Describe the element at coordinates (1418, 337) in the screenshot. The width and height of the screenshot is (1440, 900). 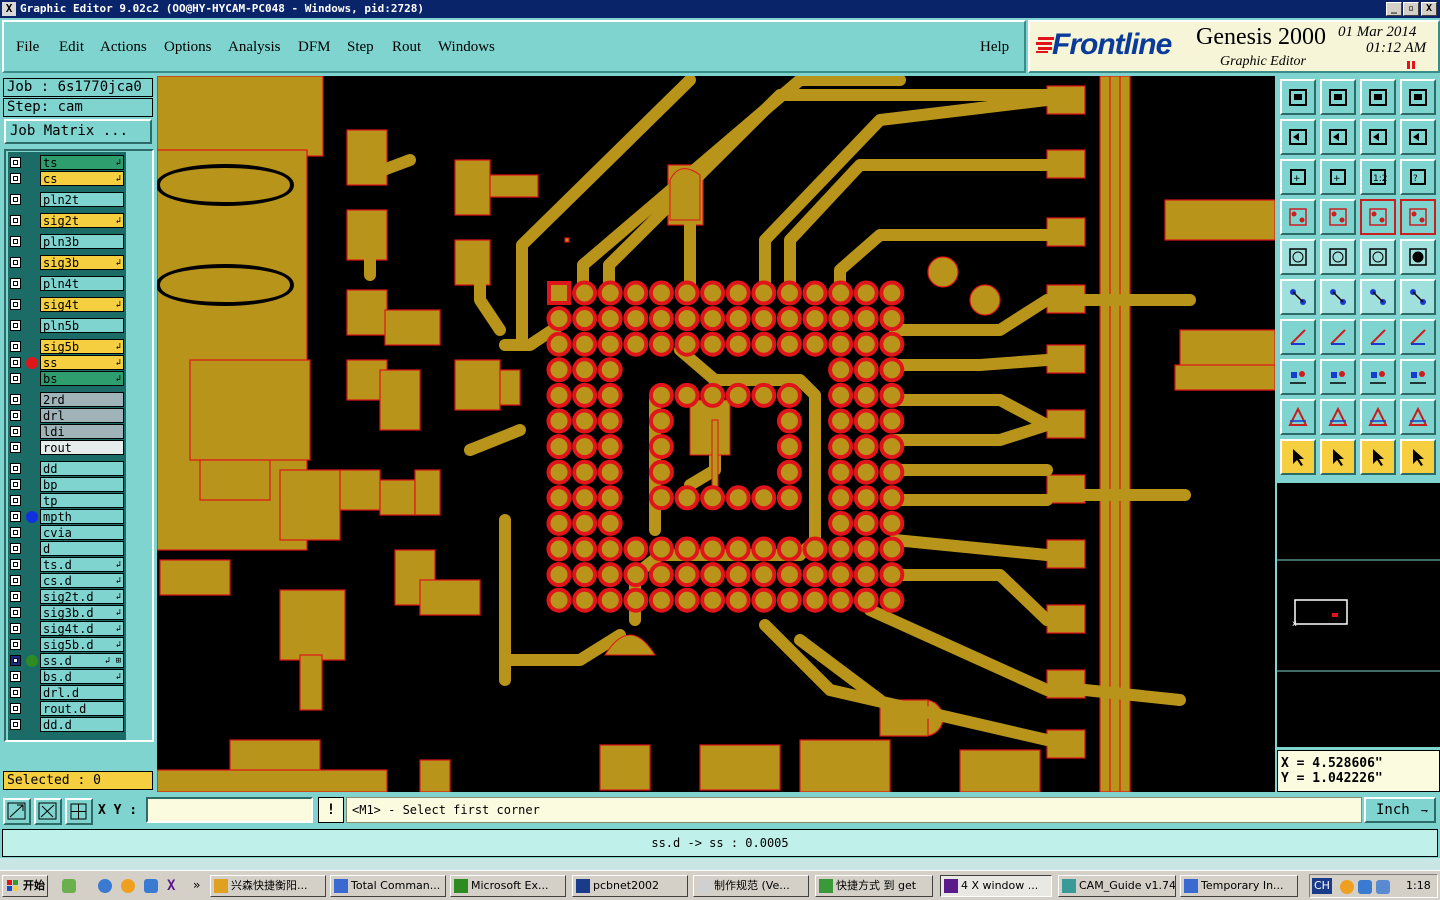
I see `split-tool-button` at that location.